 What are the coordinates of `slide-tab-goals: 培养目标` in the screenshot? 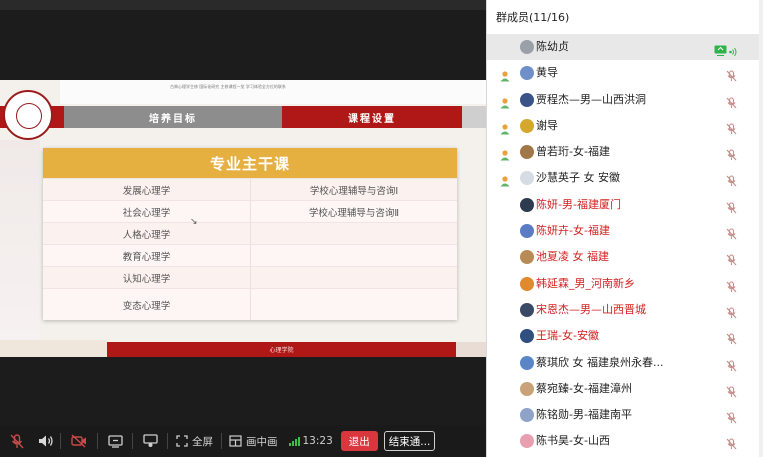 It's located at (173, 117).